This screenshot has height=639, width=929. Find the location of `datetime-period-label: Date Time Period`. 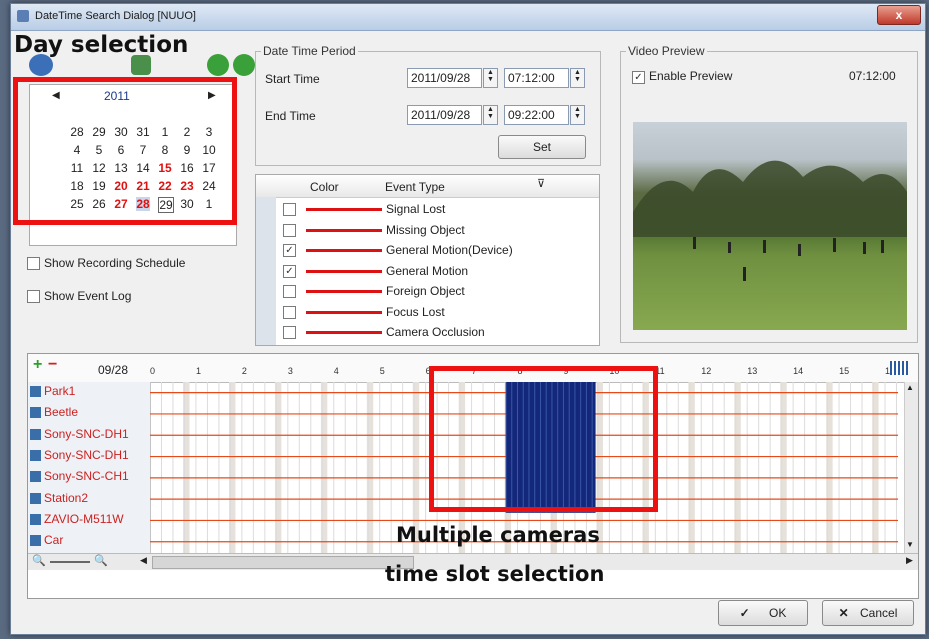

datetime-period-label: Date Time Period is located at coordinates (309, 51).